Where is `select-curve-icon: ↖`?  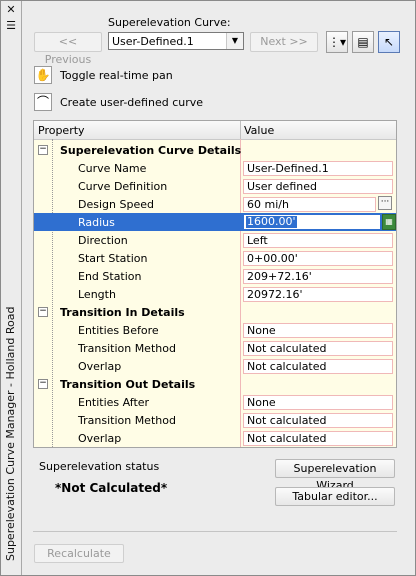 select-curve-icon: ↖ is located at coordinates (389, 42).